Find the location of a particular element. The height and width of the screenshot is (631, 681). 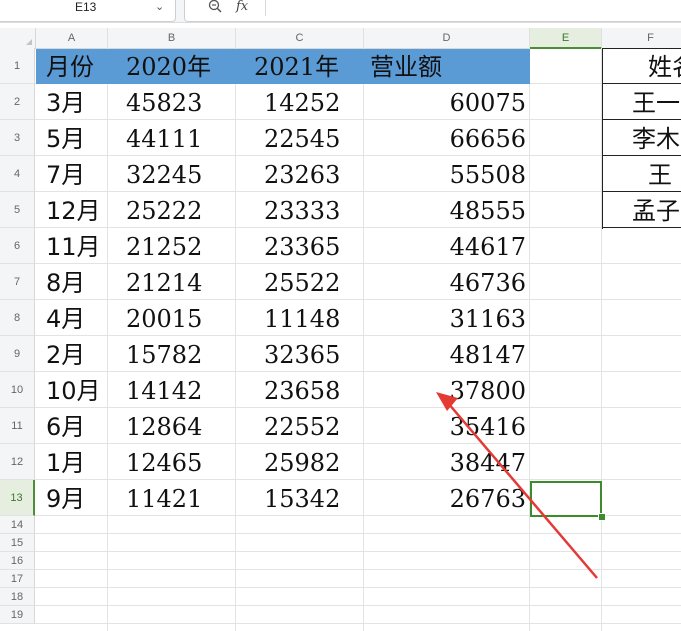

annotation-arrow is located at coordinates (517, 485).